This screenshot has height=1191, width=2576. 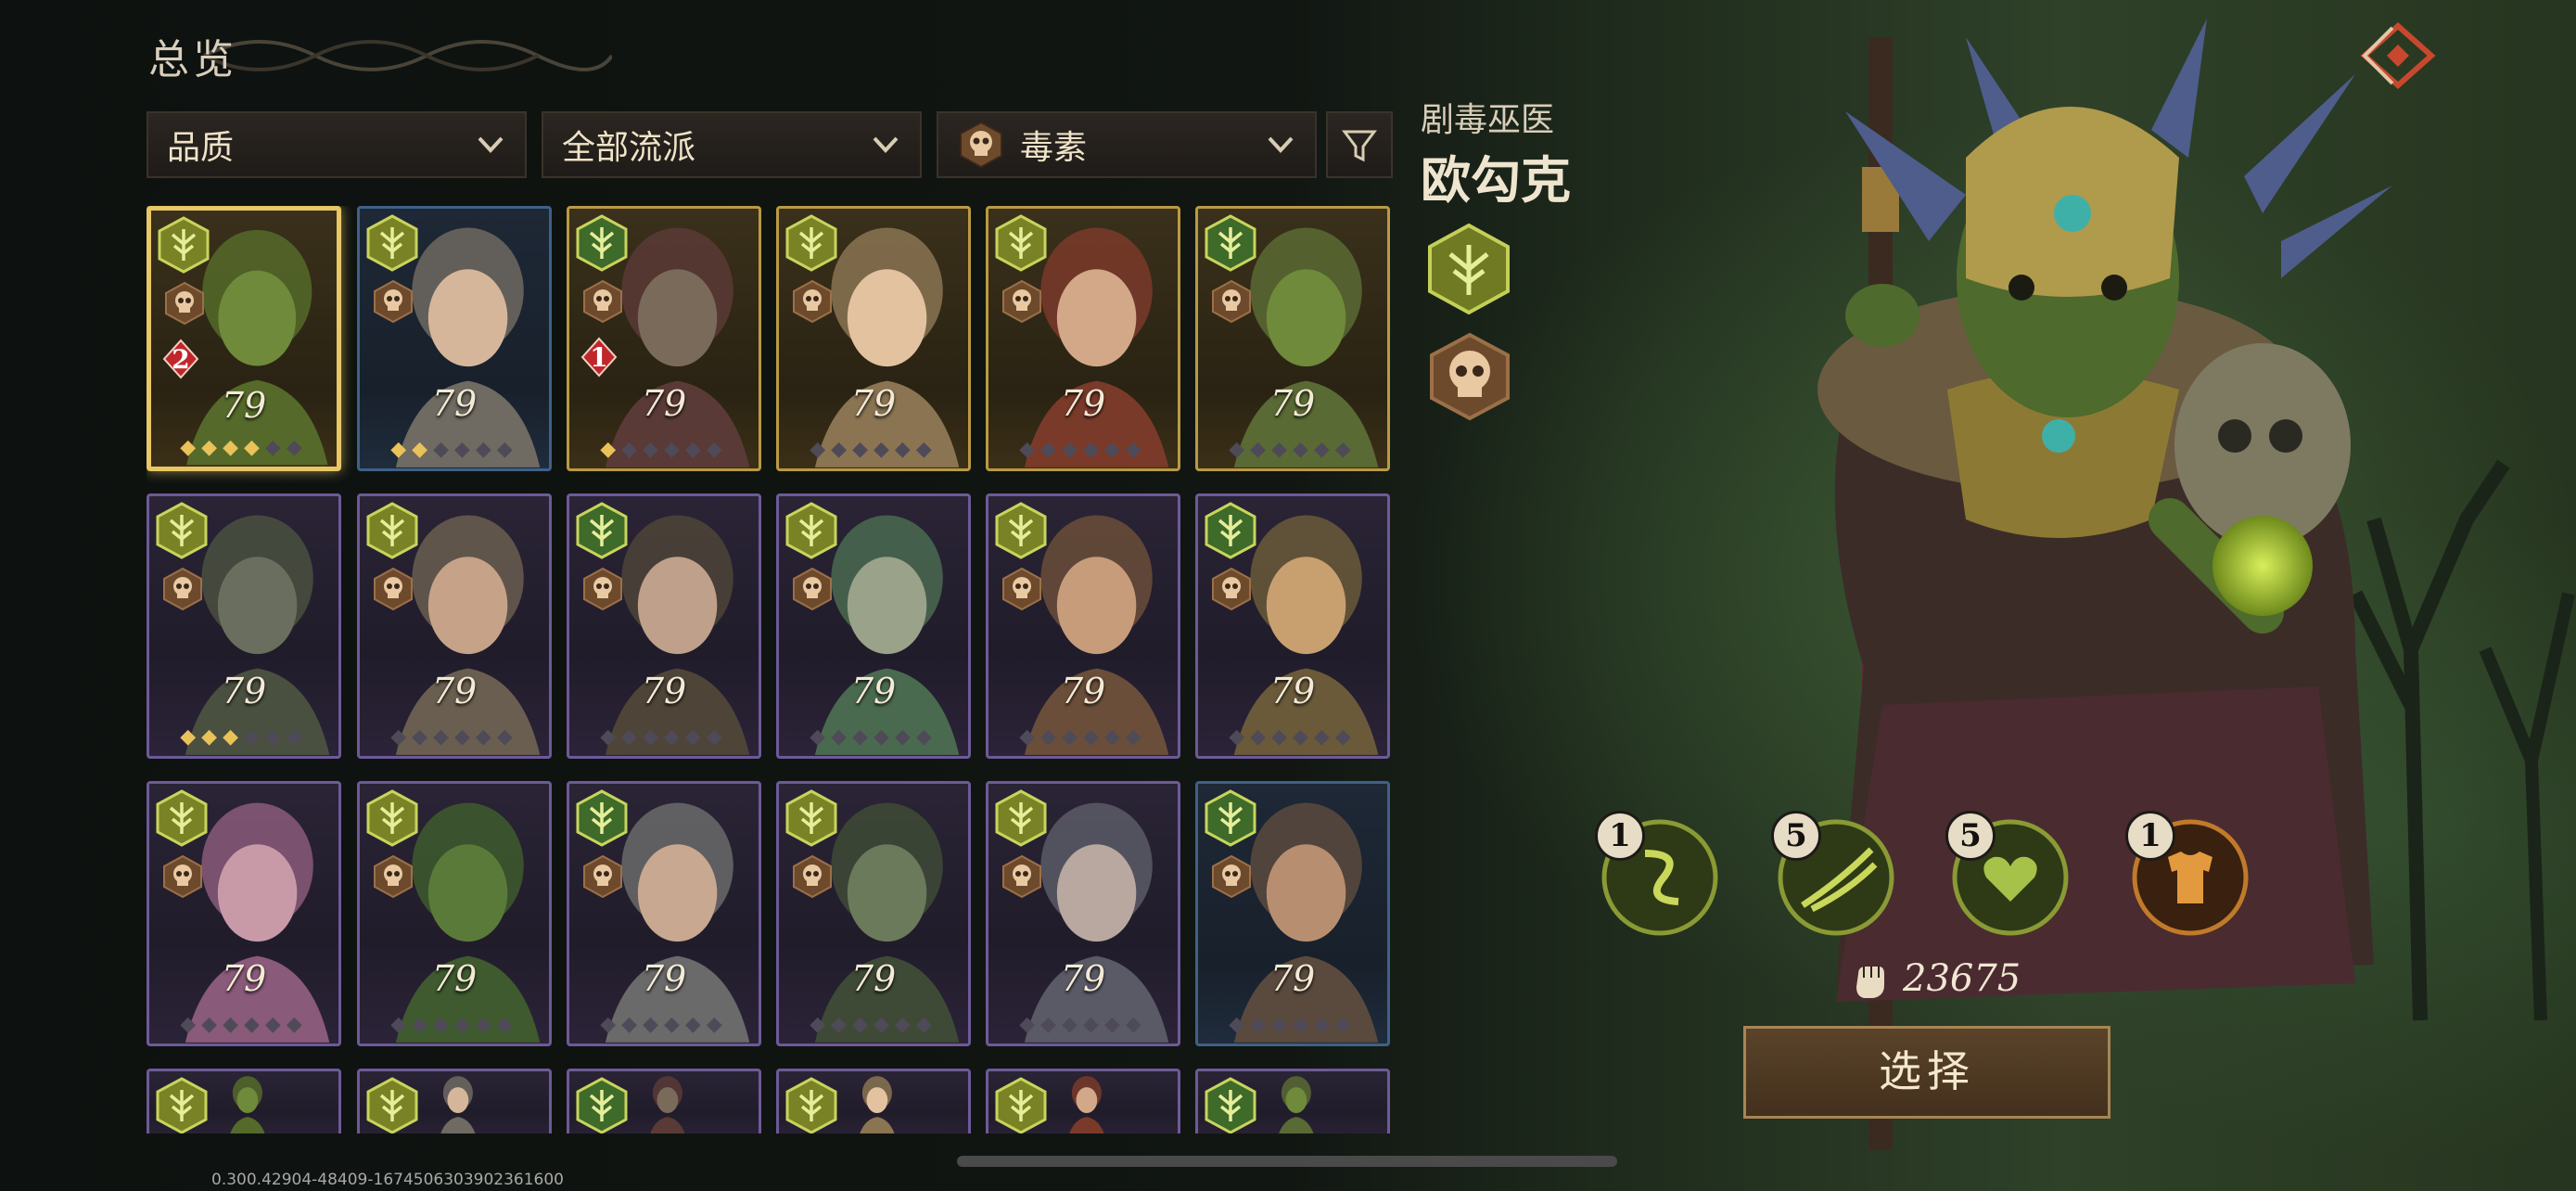 What do you see at coordinates (1927, 1073) in the screenshot?
I see `select-button: 选择` at bounding box center [1927, 1073].